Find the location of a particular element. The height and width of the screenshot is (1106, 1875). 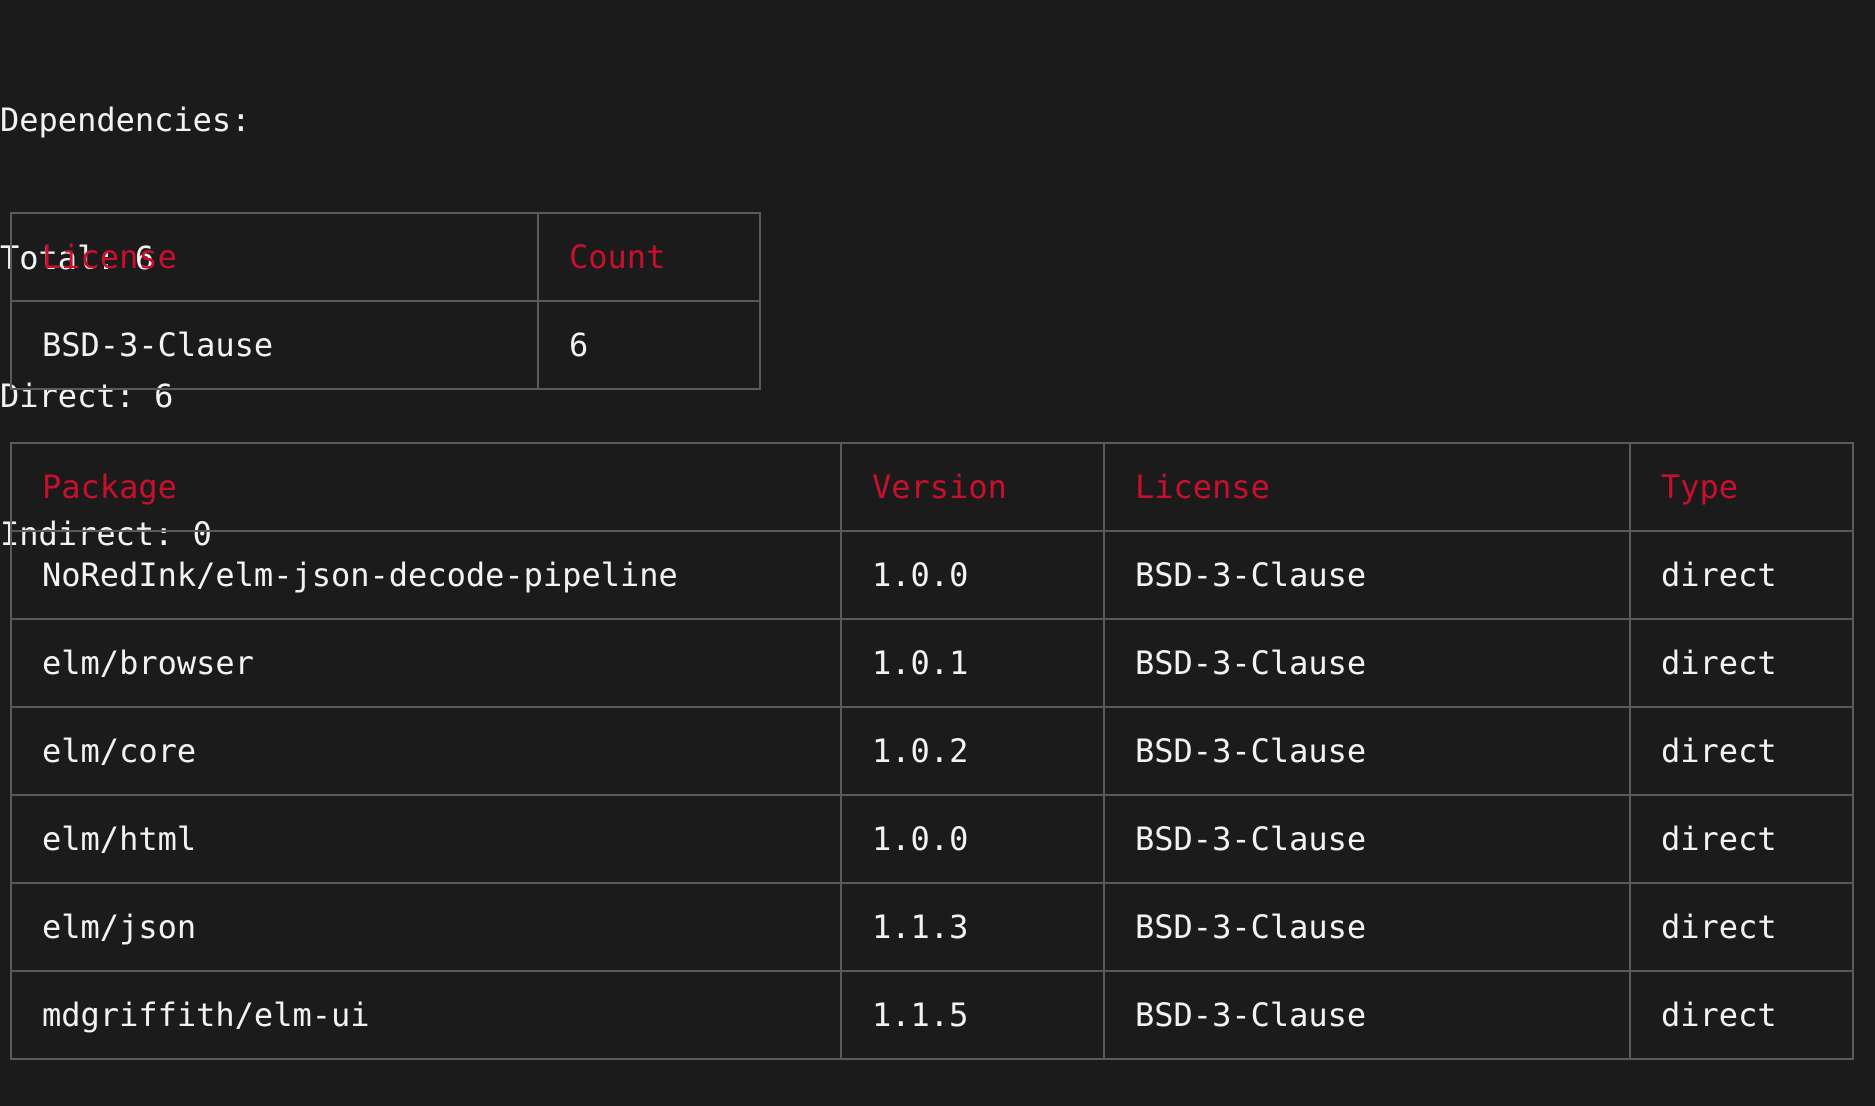

table-header-row: License Count is located at coordinates (385, 257).